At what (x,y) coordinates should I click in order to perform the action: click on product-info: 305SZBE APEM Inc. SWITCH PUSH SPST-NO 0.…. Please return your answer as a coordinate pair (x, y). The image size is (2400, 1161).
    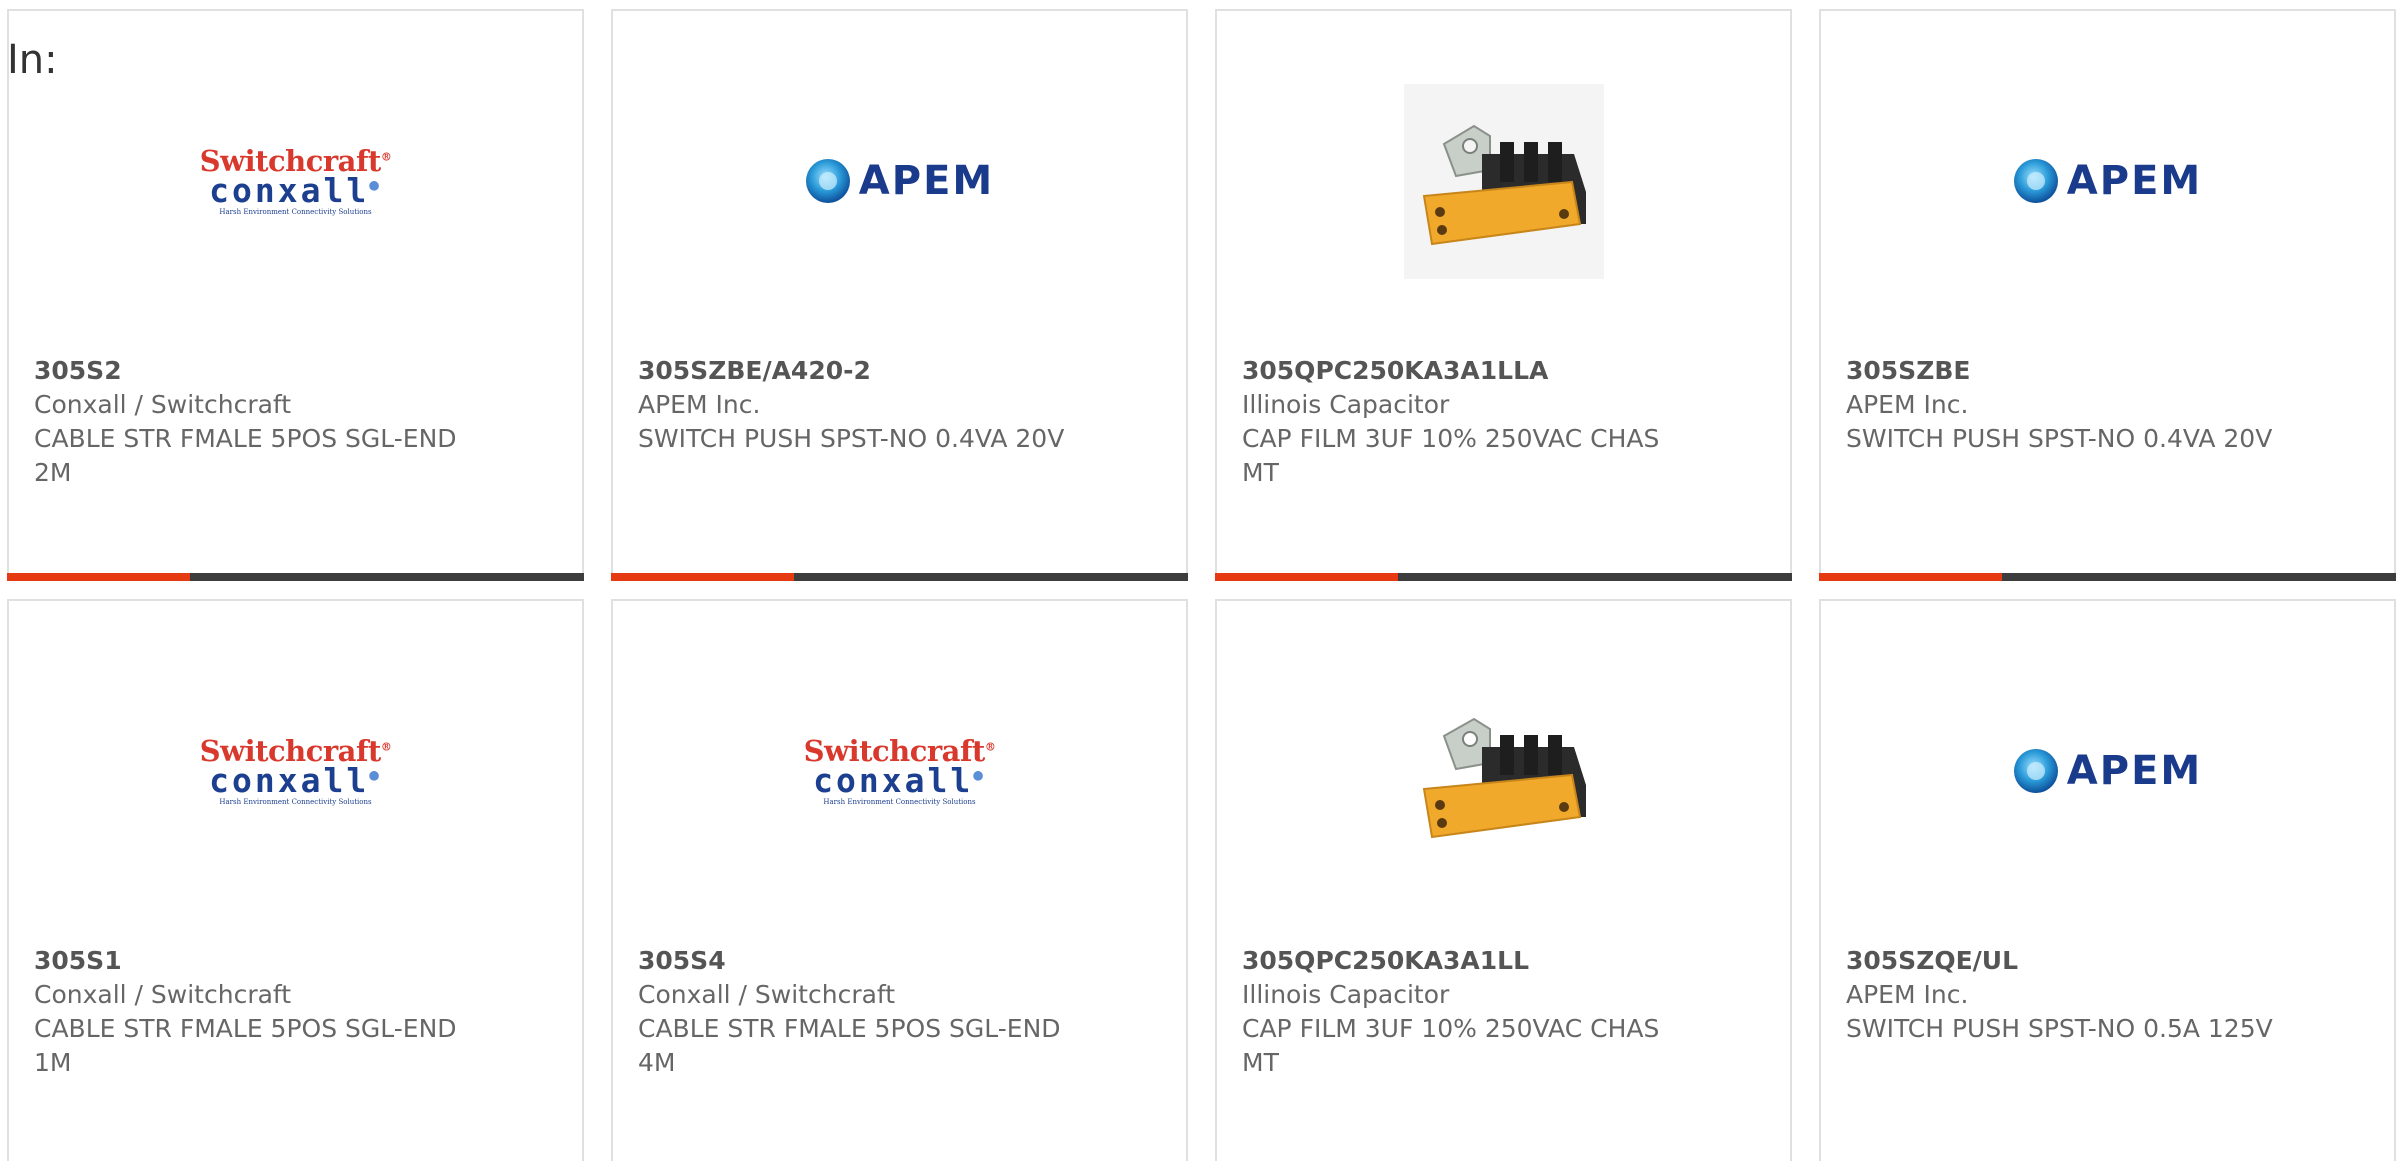
    Looking at the image, I should click on (2066, 405).